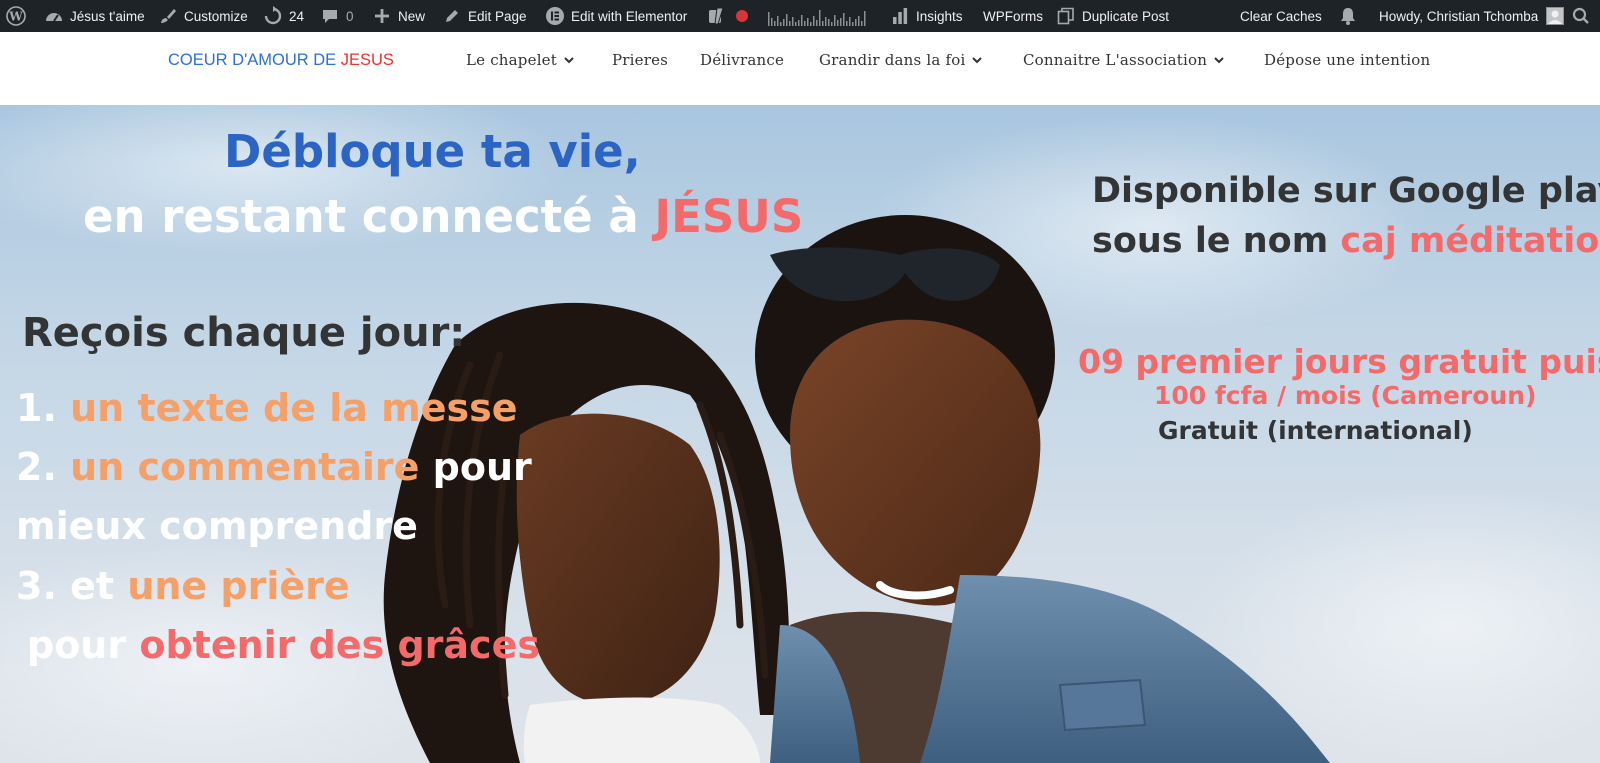 The height and width of the screenshot is (763, 1600). What do you see at coordinates (900, 16) in the screenshot?
I see `bar-chart-icon` at bounding box center [900, 16].